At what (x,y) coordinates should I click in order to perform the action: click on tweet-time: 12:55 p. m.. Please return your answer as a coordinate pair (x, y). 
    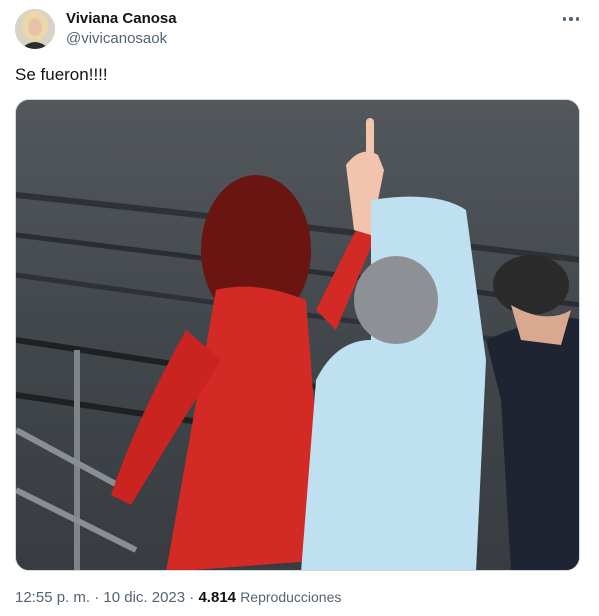
    Looking at the image, I should click on (52, 597).